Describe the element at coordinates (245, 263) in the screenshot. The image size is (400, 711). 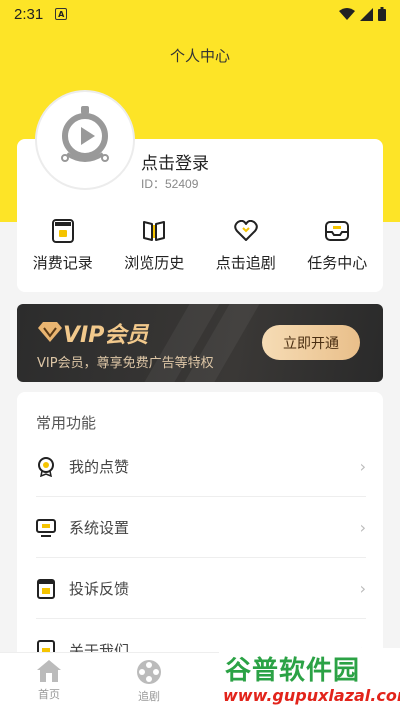
I see `action-label: 点击追剧` at that location.